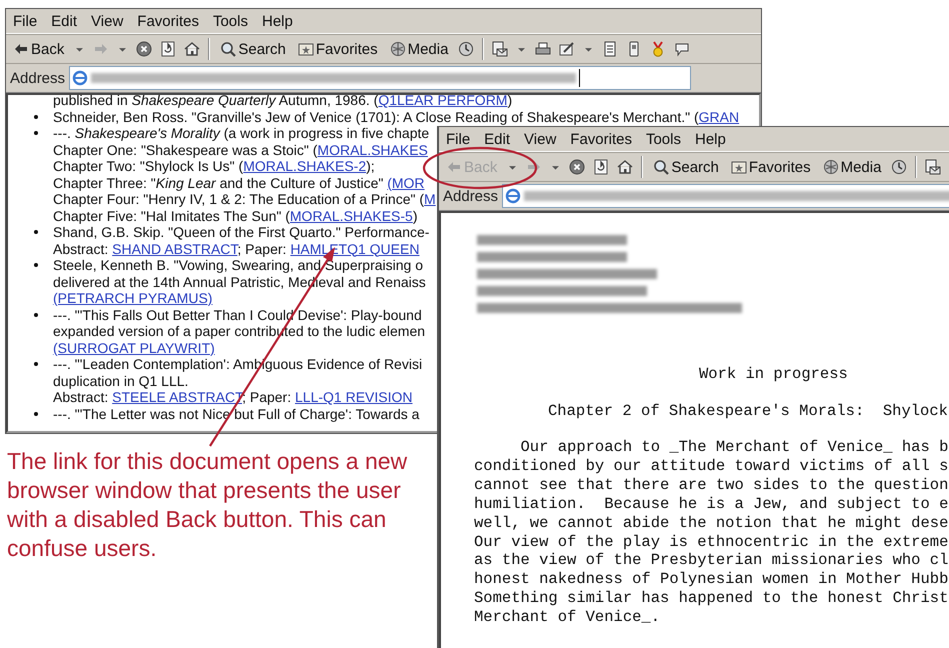  Describe the element at coordinates (430, 199) in the screenshot. I see `link: M` at that location.